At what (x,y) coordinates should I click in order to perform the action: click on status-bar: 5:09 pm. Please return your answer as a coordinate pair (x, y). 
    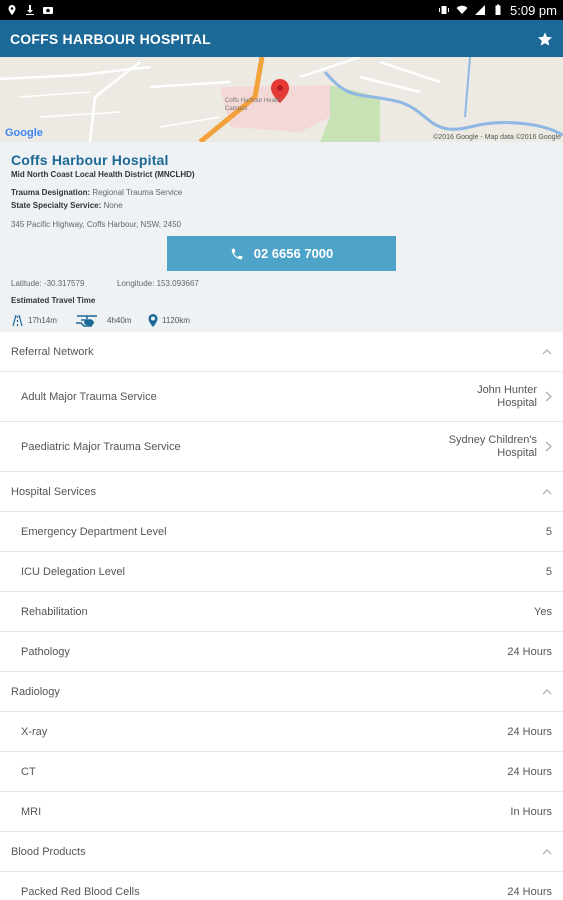
    Looking at the image, I should click on (281, 10).